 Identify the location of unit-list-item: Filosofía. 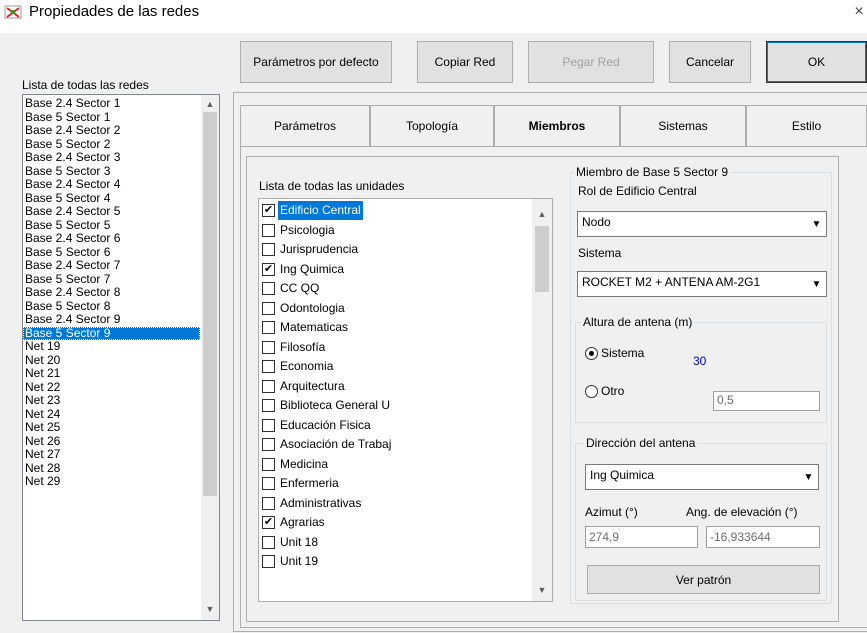
(394, 348).